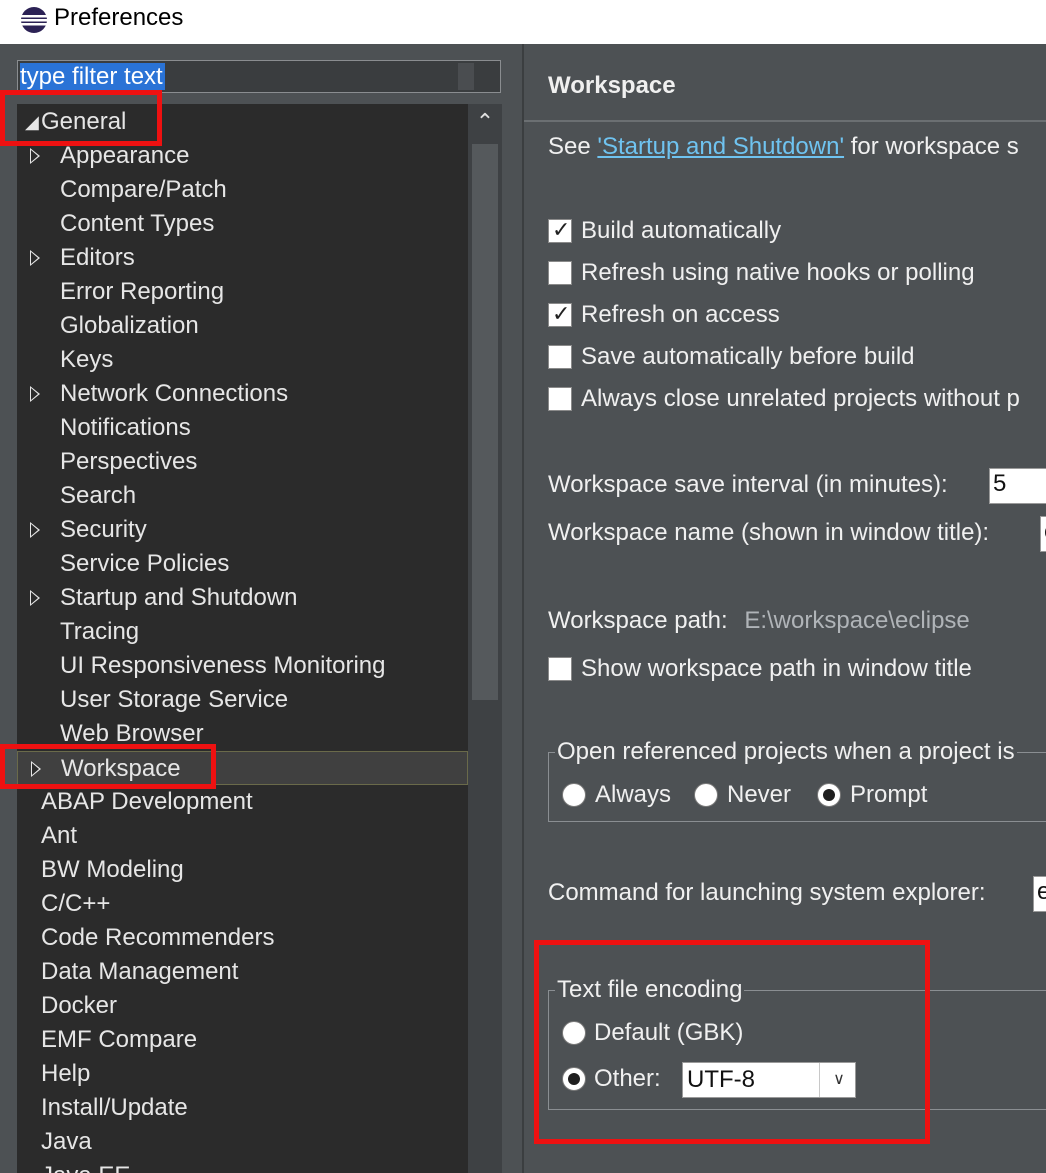  Describe the element at coordinates (242, 1142) in the screenshot. I see `tree-item: Java` at that location.